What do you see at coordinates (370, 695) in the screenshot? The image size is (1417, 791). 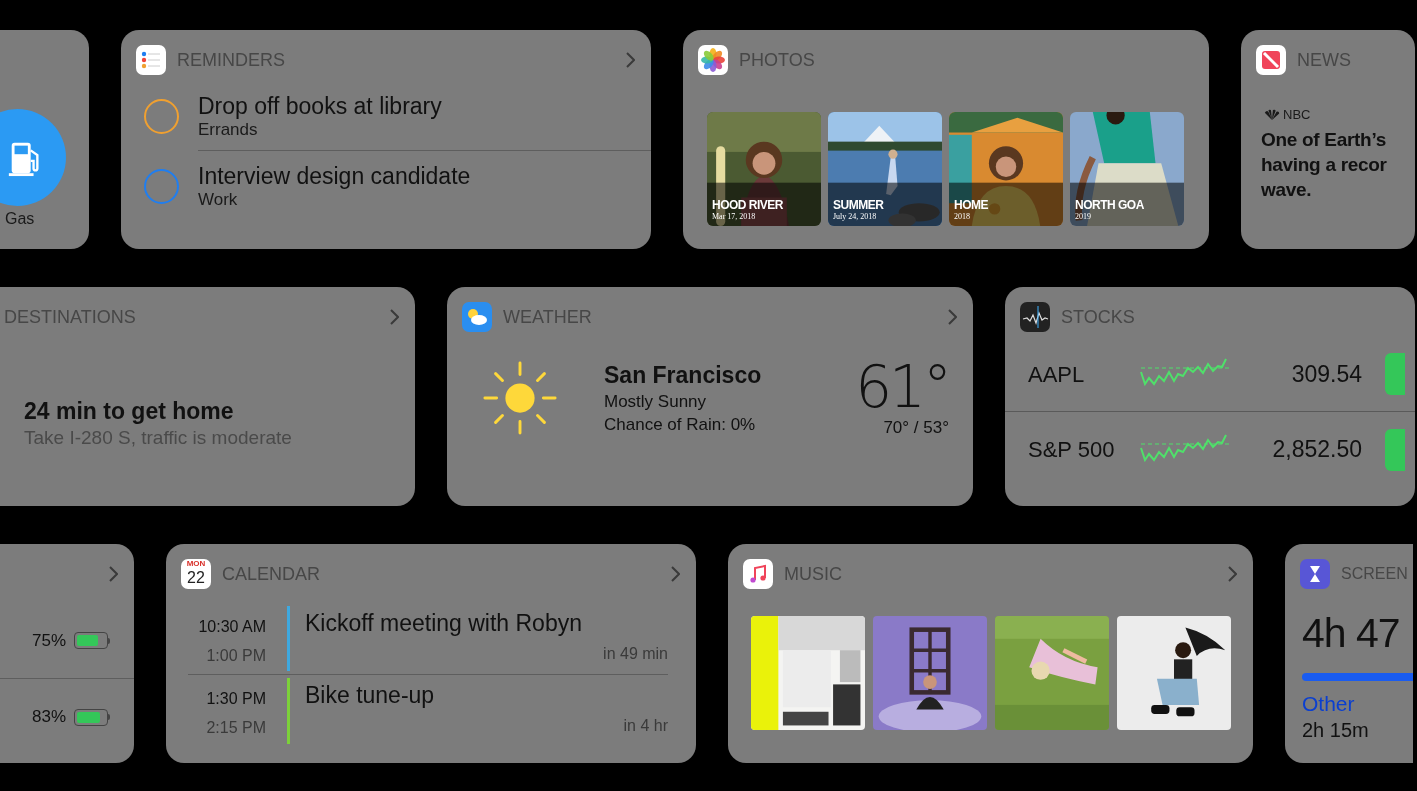 I see `event-title: Bike tune-up` at bounding box center [370, 695].